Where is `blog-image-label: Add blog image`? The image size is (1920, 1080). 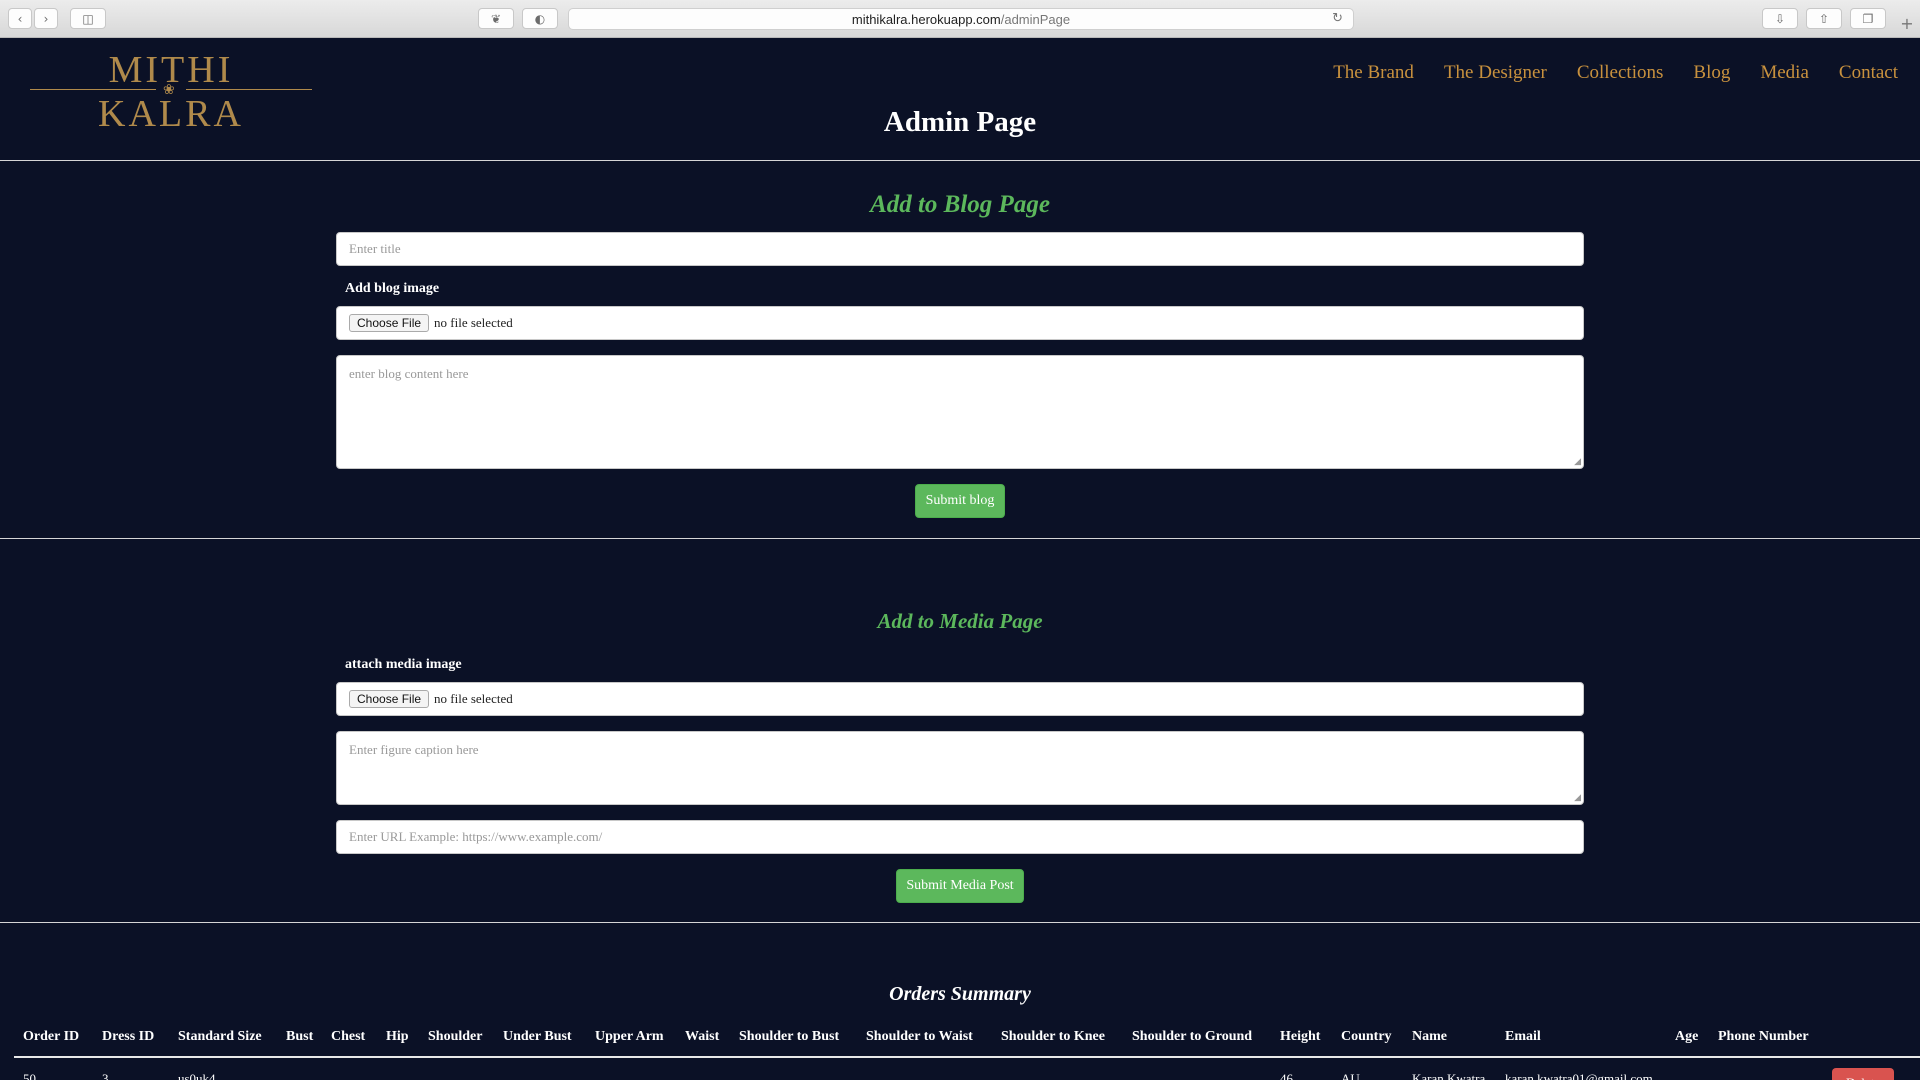 blog-image-label: Add blog image is located at coordinates (392, 288).